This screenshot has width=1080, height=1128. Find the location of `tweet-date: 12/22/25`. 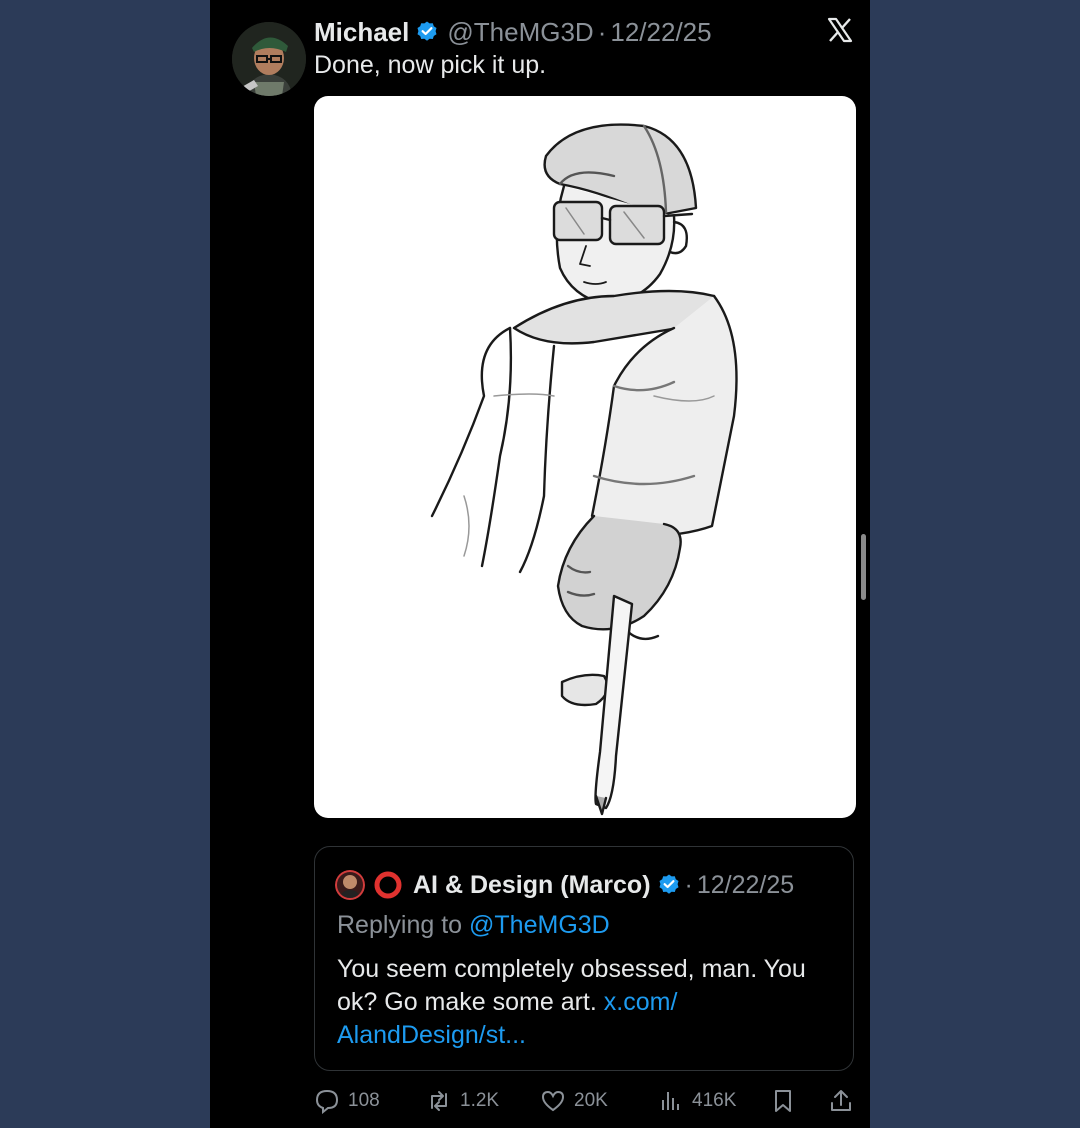

tweet-date: 12/22/25 is located at coordinates (660, 32).